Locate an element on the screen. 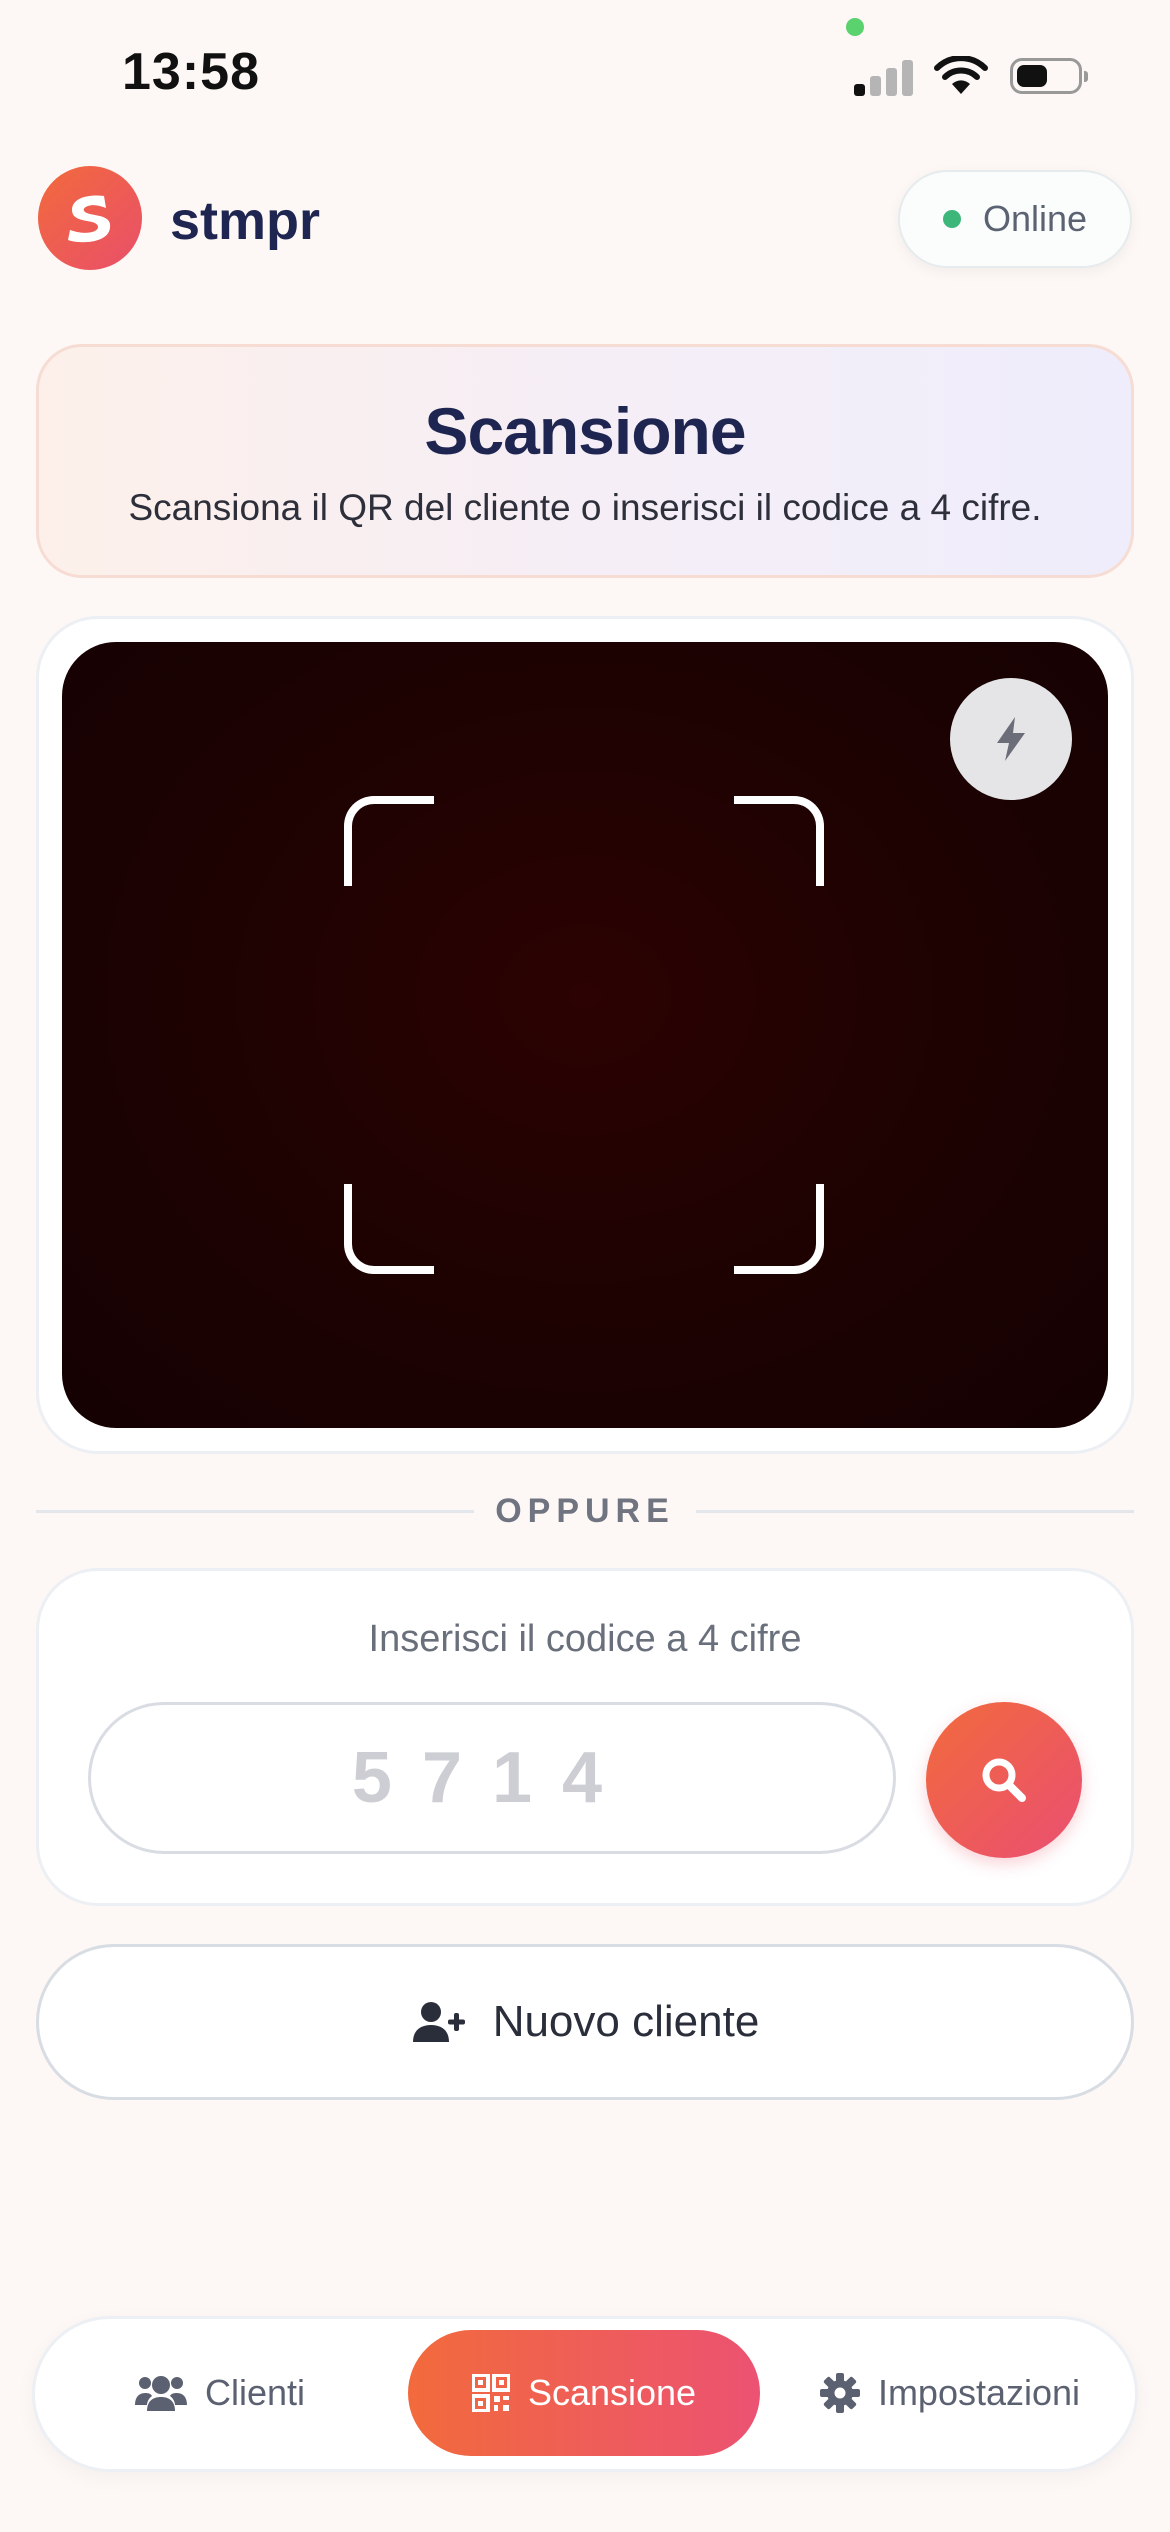 This screenshot has width=1170, height=2532. nav-item-clienti: Clienti is located at coordinates (220, 2393).